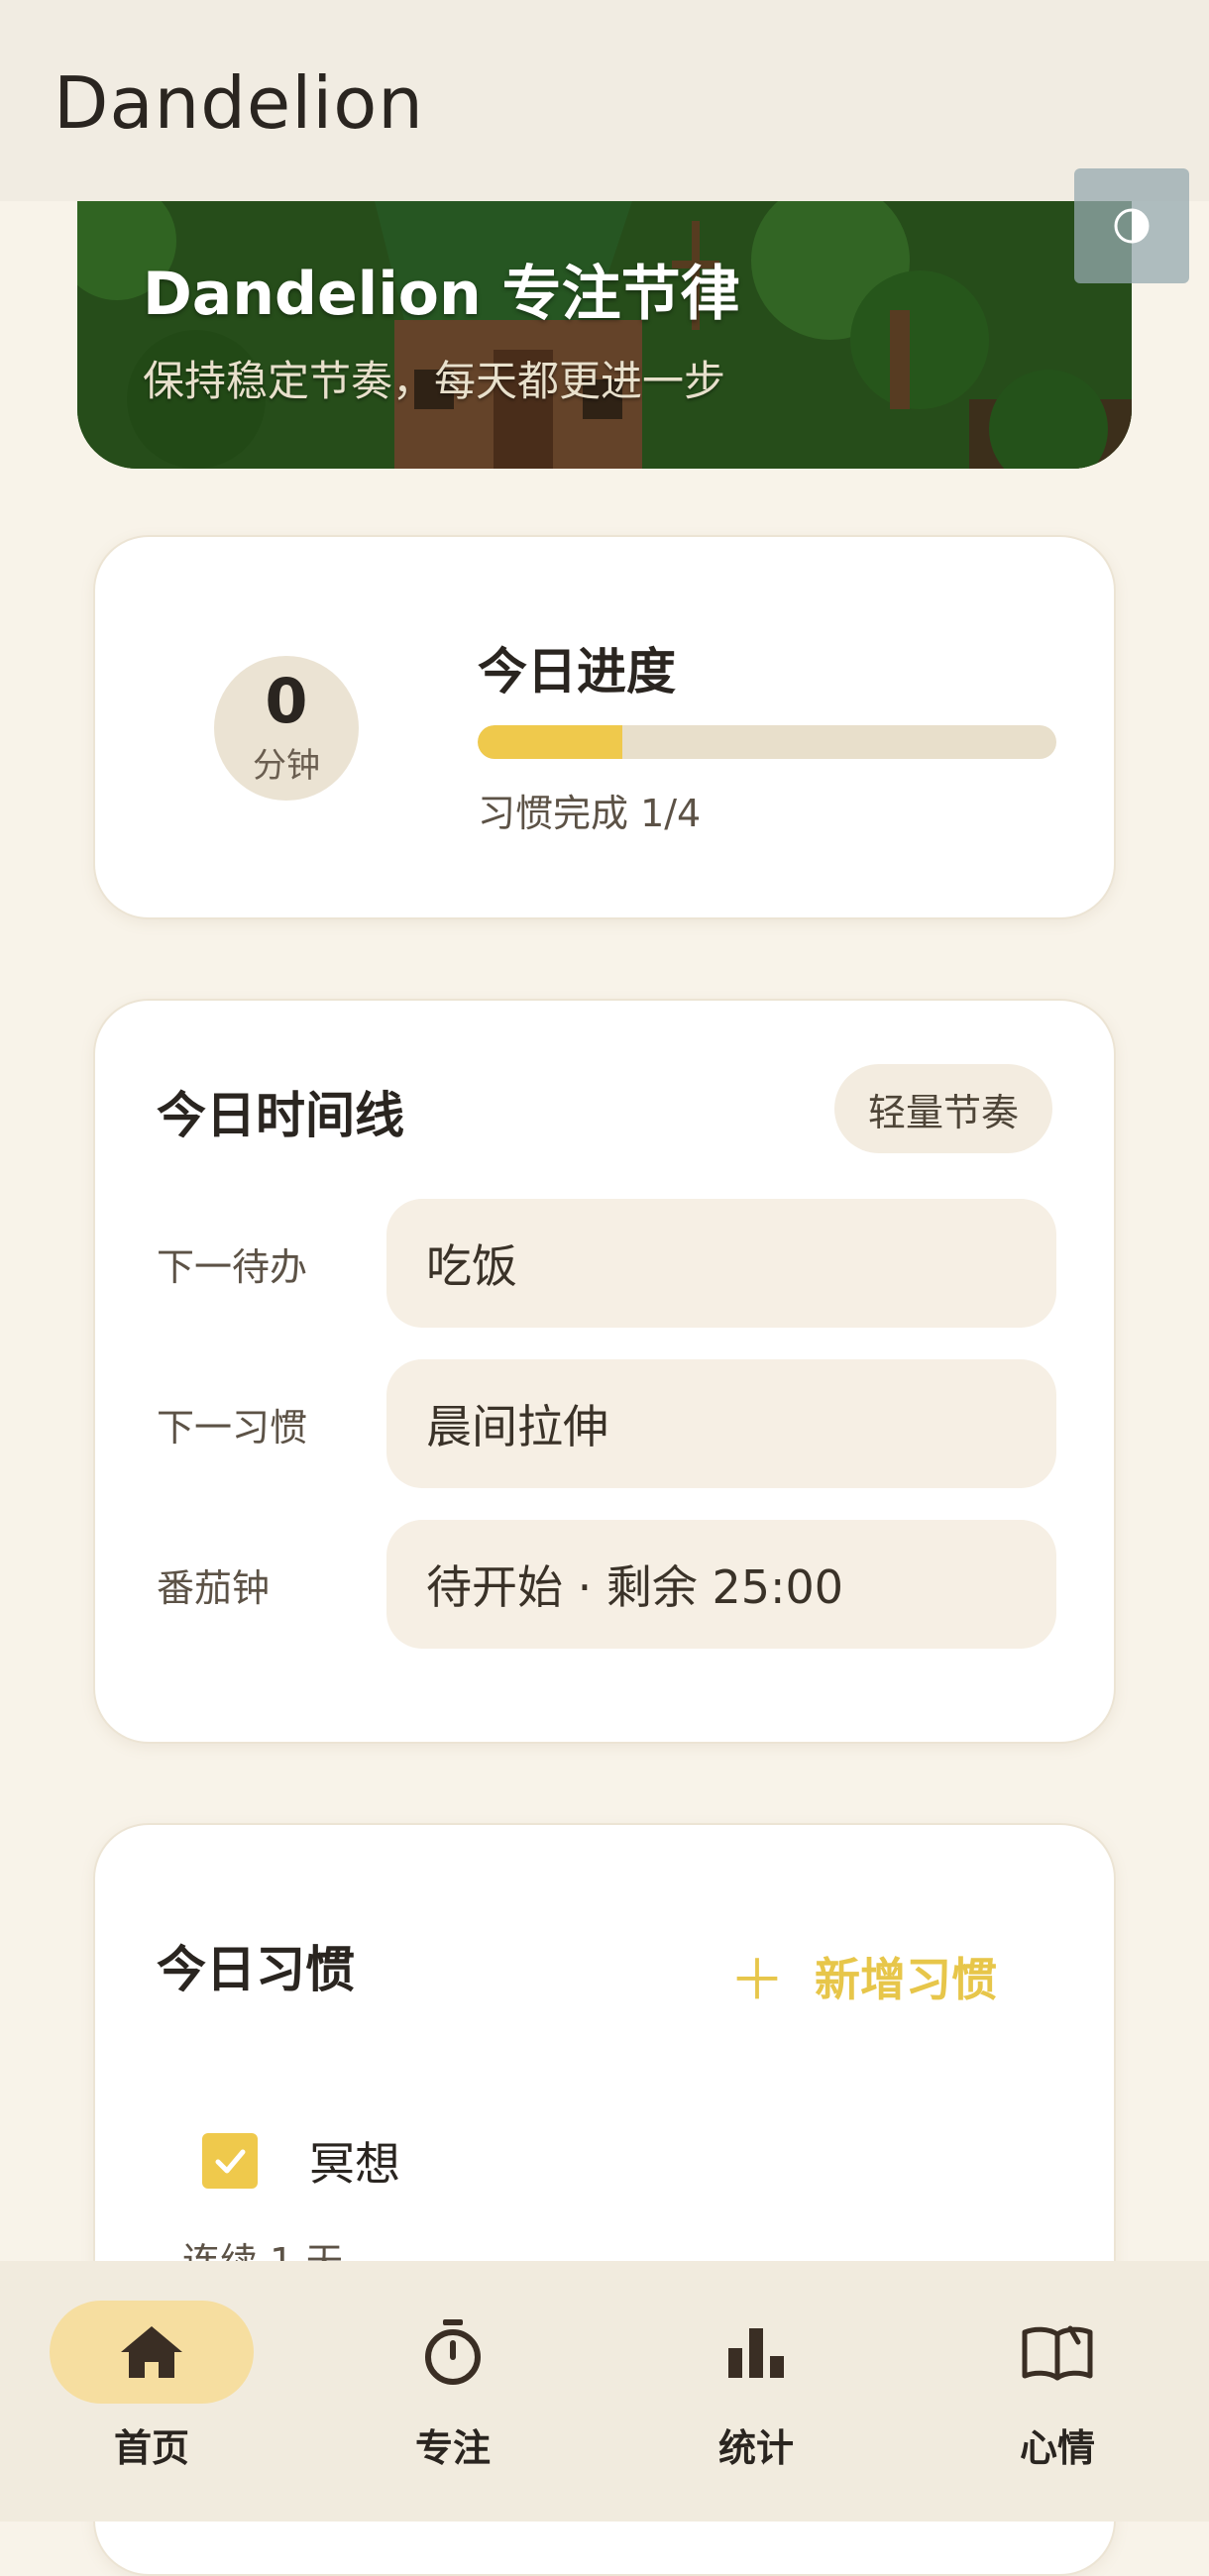 The image size is (1209, 2576). Describe the element at coordinates (1057, 2448) in the screenshot. I see `nav-label: 心情` at that location.